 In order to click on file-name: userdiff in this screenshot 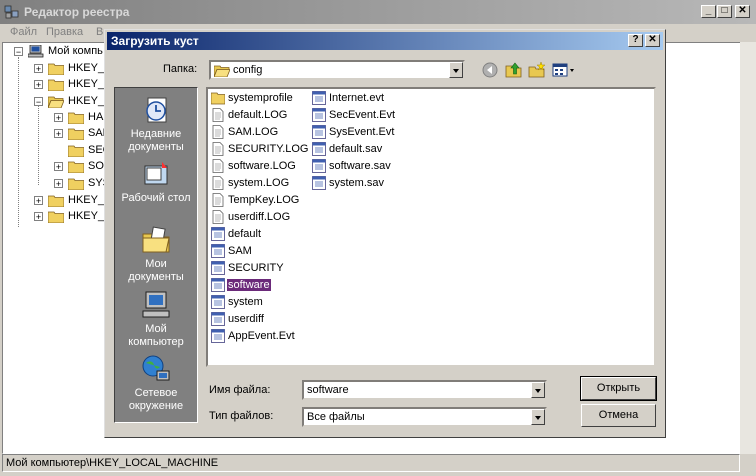, I will do `click(246, 319)`.